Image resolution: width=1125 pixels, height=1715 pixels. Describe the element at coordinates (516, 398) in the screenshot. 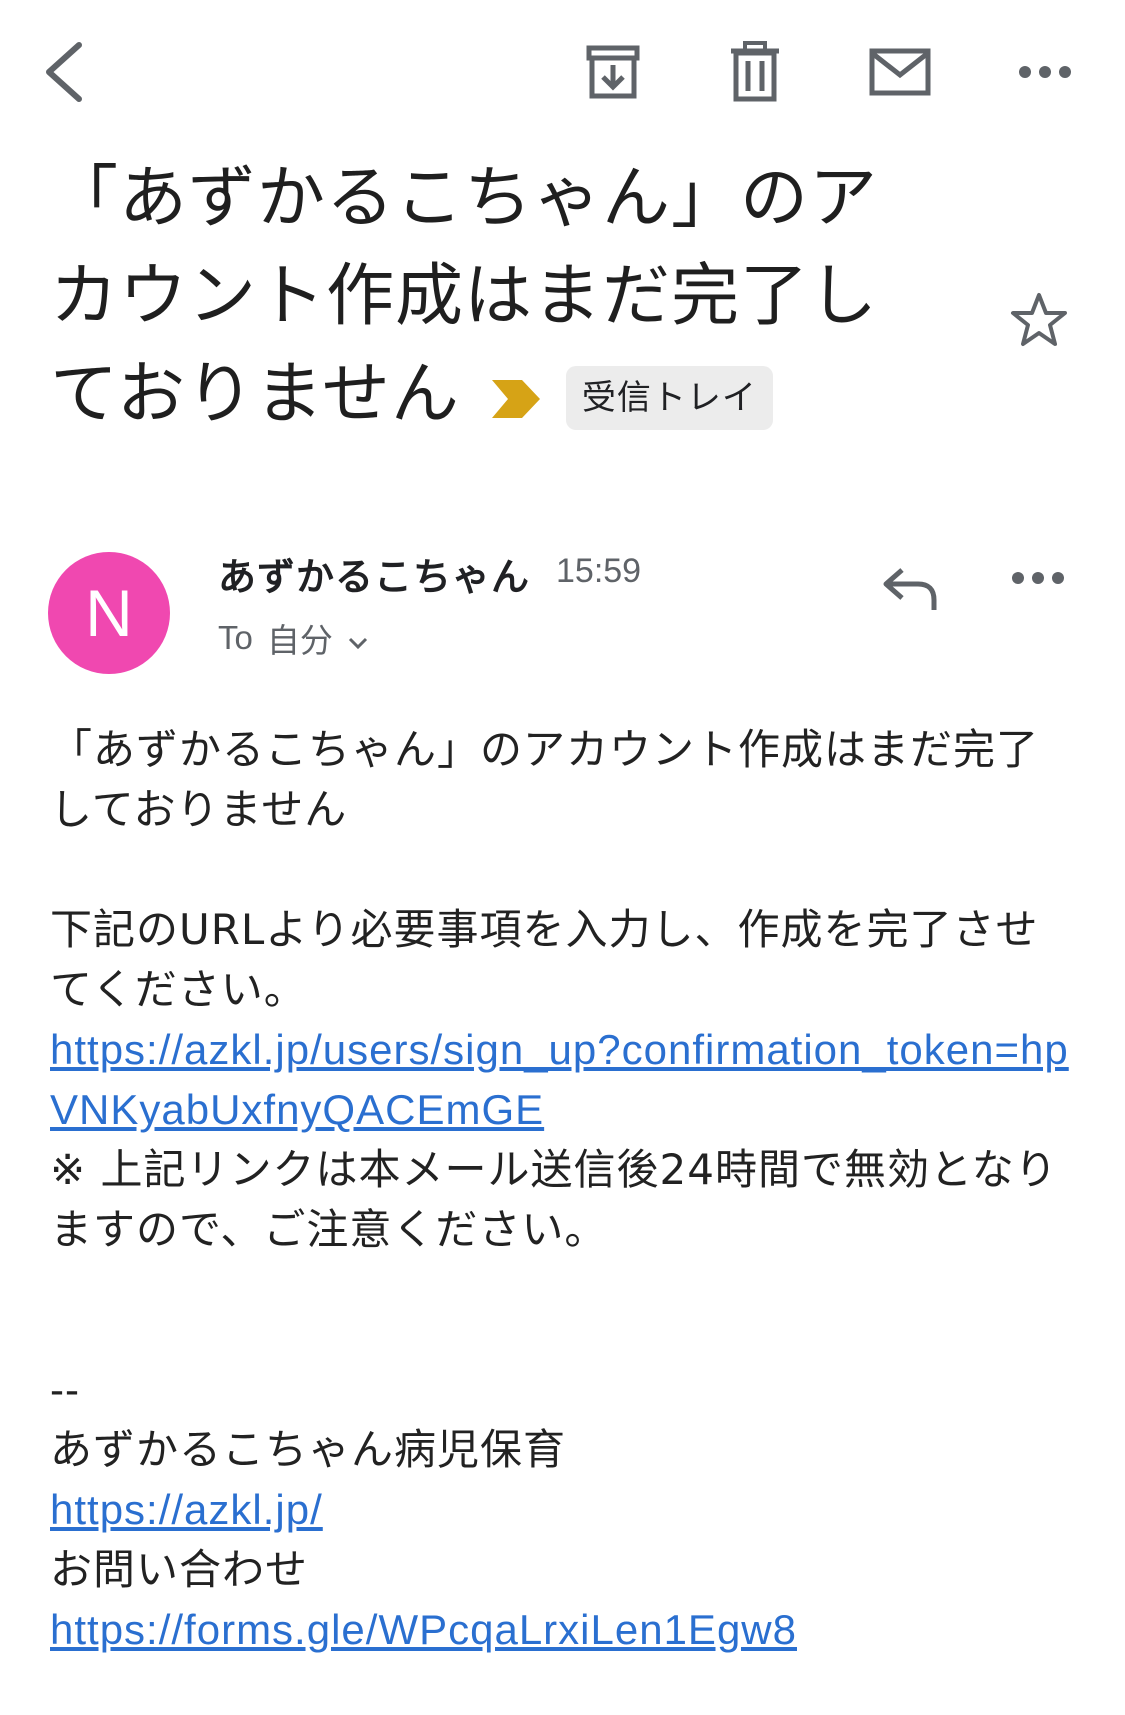

I see `important-marker-icon` at that location.